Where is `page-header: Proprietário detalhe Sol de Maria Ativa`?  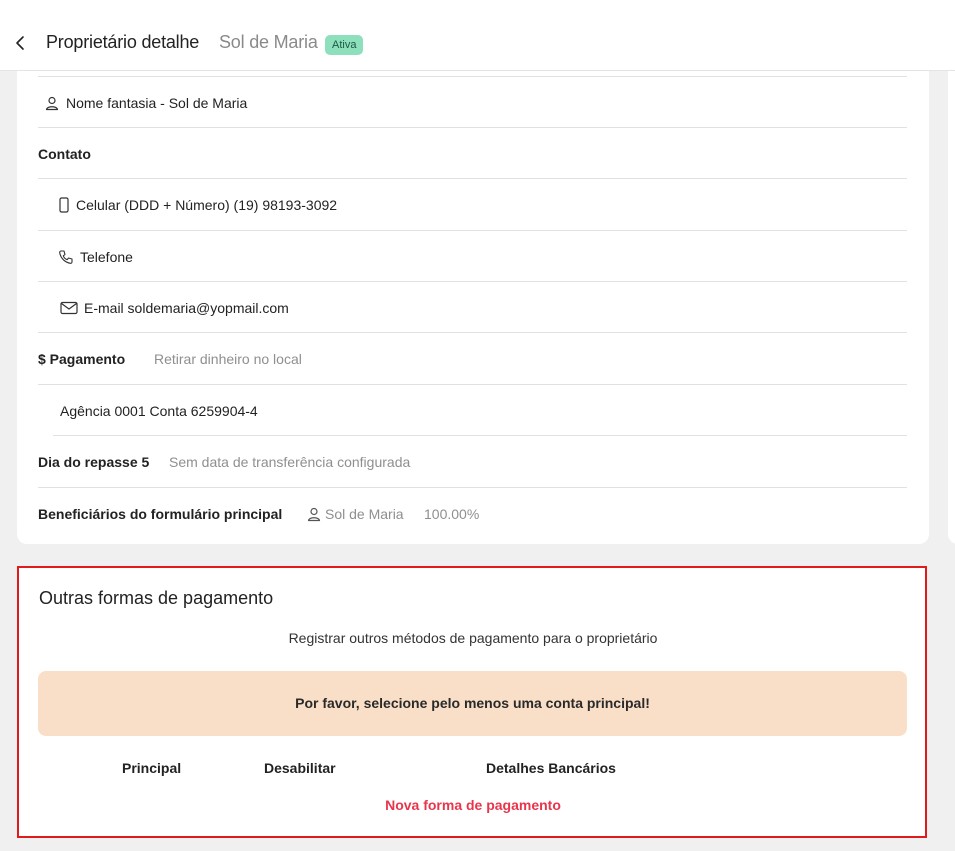
page-header: Proprietário detalhe Sol de Maria Ativa is located at coordinates (477, 35).